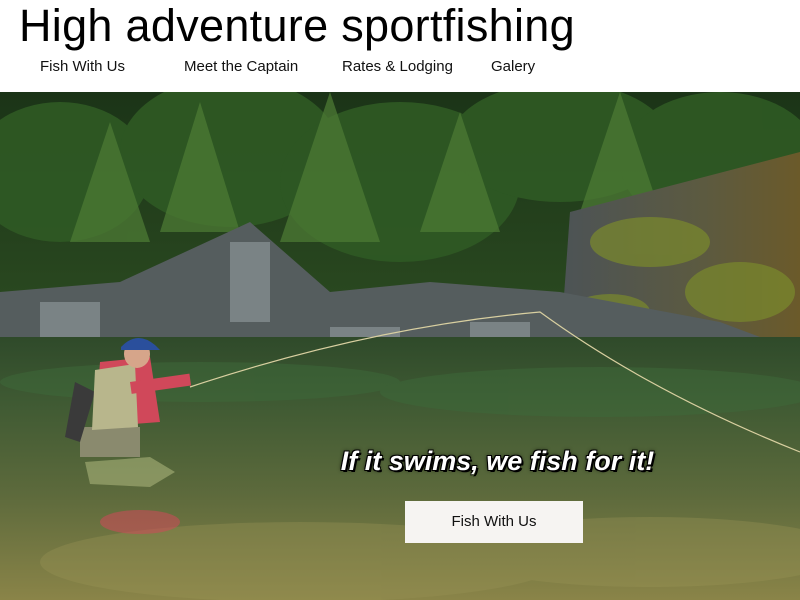 This screenshot has height=600, width=800. What do you see at coordinates (497, 461) in the screenshot?
I see `hero-tagline: If it swims, we fish for it!` at bounding box center [497, 461].